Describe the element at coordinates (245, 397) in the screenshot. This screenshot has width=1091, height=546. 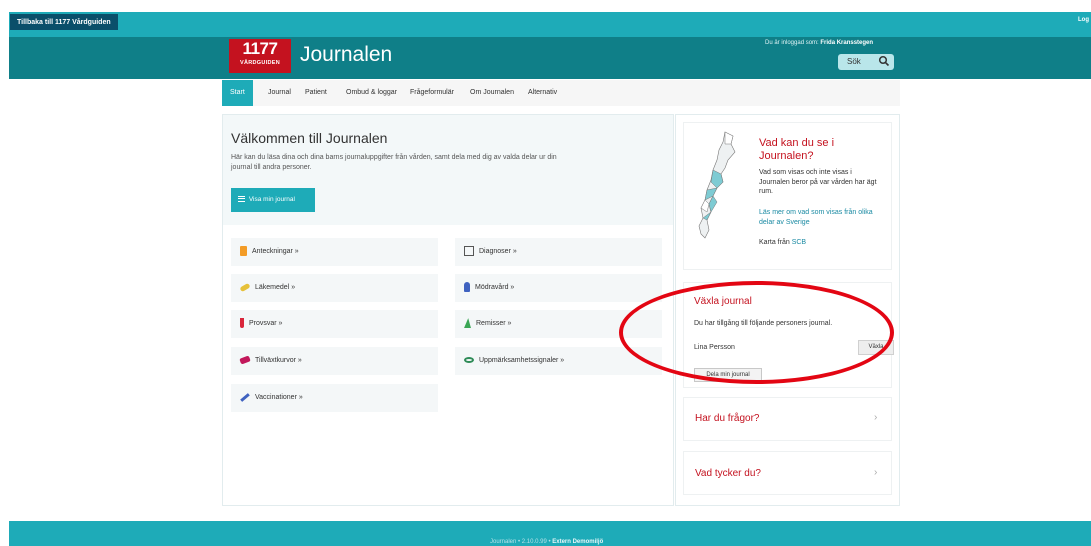
I see `syringe-icon` at that location.